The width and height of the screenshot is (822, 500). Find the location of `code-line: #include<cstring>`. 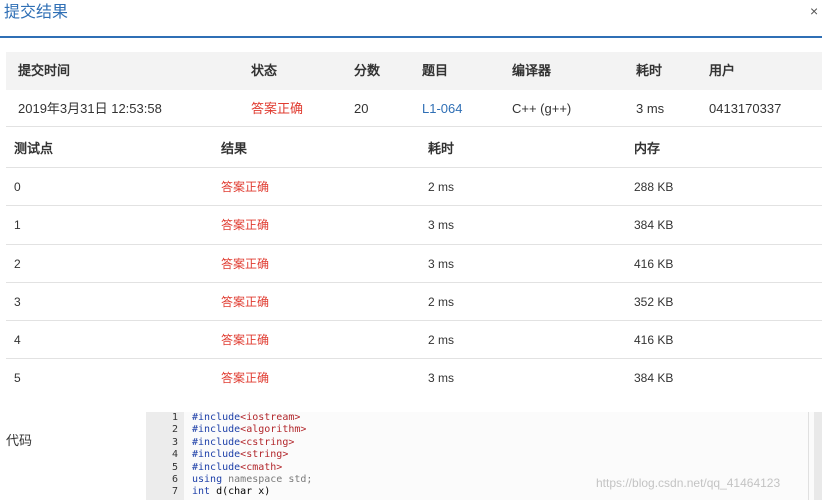

code-line: #include<cstring> is located at coordinates (427, 443).